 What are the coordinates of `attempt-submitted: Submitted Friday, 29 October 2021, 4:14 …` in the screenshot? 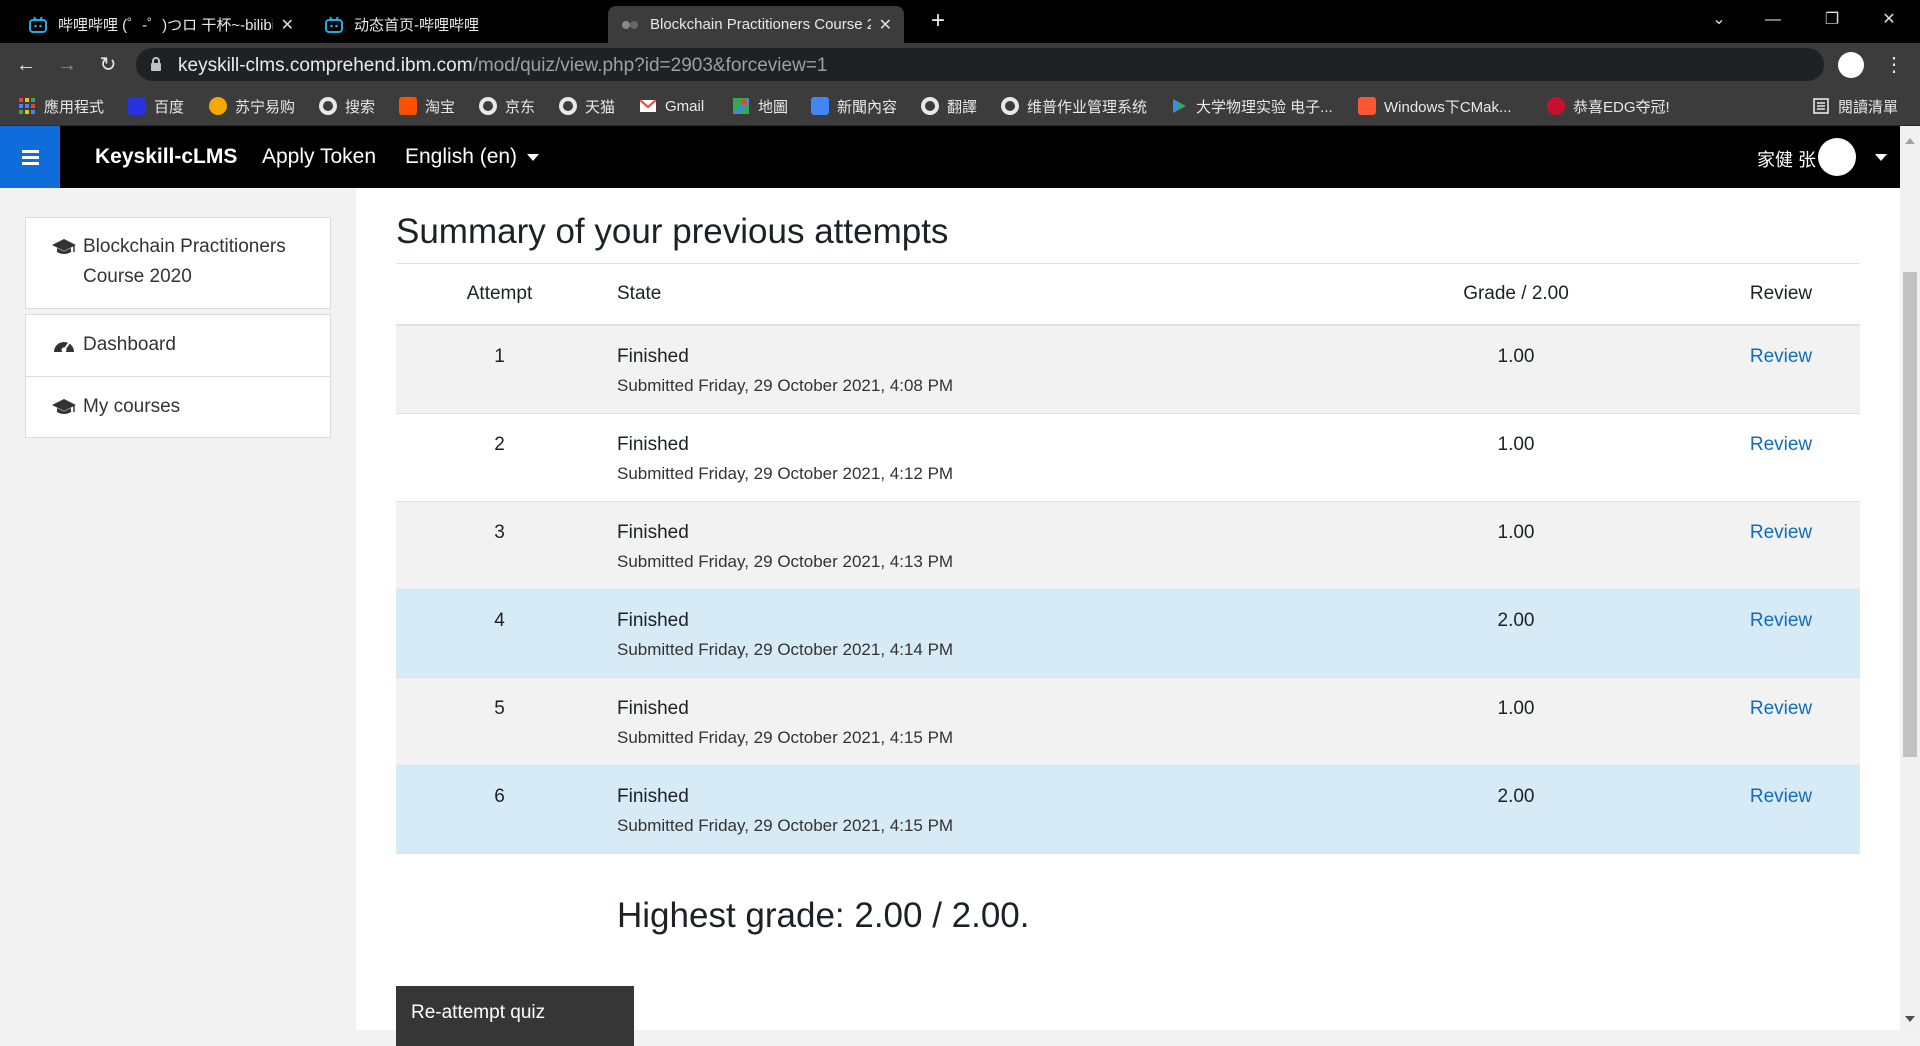 It's located at (785, 649).